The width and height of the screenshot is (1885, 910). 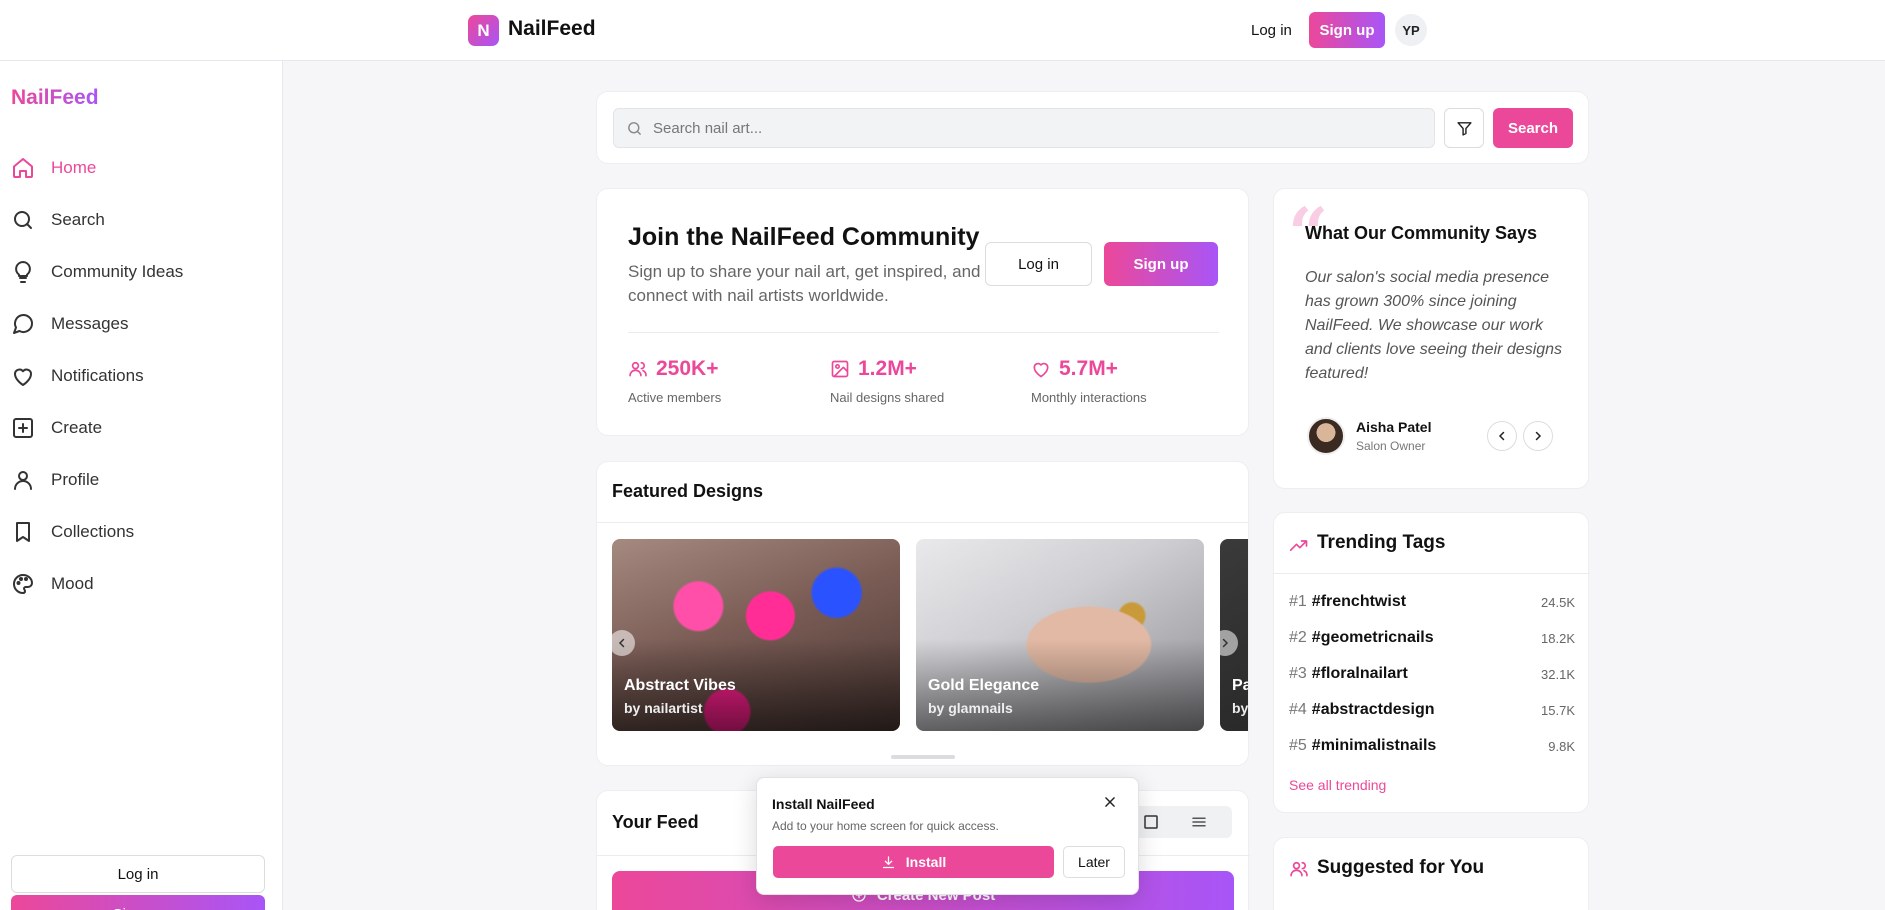 What do you see at coordinates (1225, 643) in the screenshot?
I see `carousel-next-button` at bounding box center [1225, 643].